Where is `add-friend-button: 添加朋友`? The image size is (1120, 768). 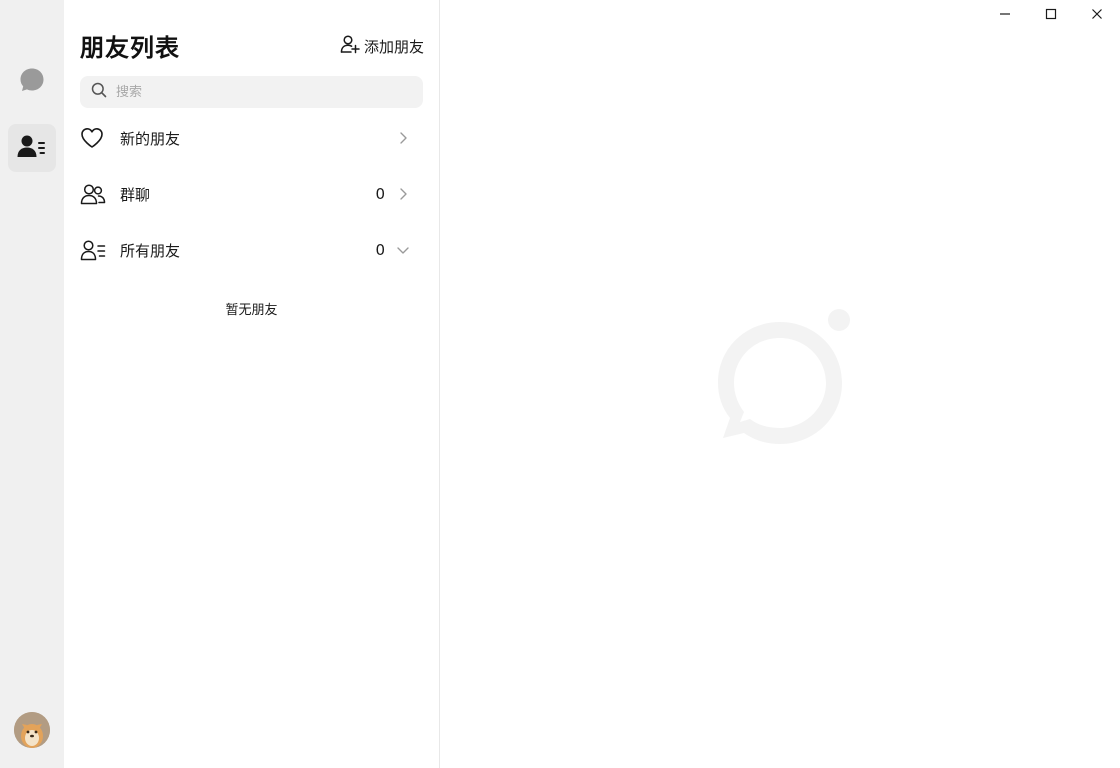 add-friend-button: 添加朋友 is located at coordinates (382, 46).